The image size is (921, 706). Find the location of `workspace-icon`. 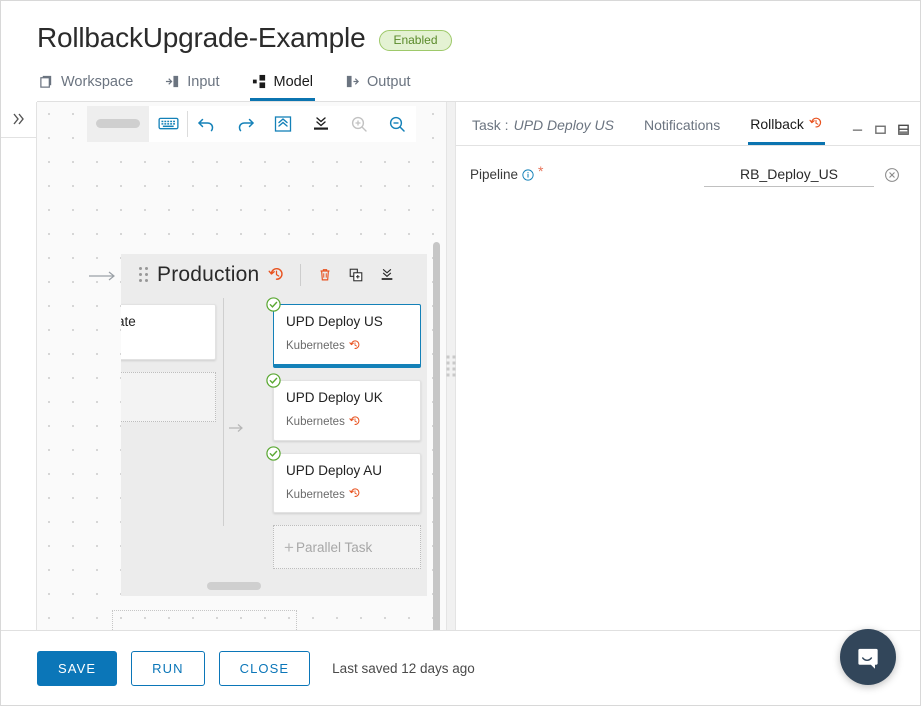

workspace-icon is located at coordinates (46, 81).